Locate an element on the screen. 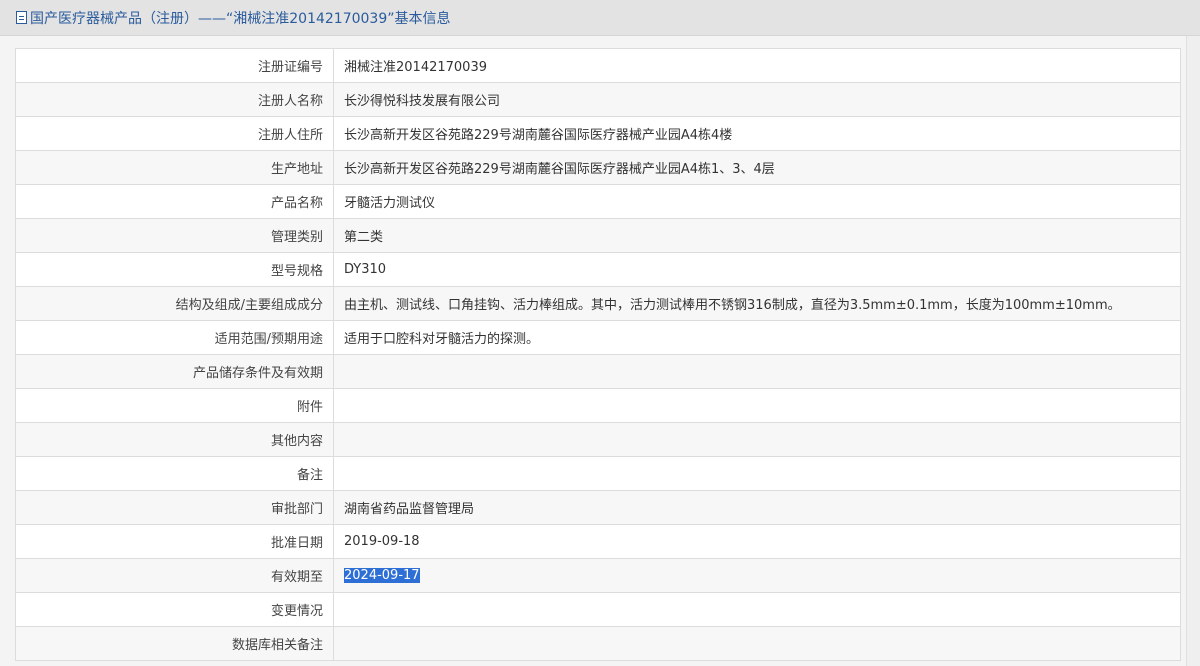  page-header: 国产医疗器械产品（注册）——“湘械注准20142170039”基本信息 is located at coordinates (600, 18).